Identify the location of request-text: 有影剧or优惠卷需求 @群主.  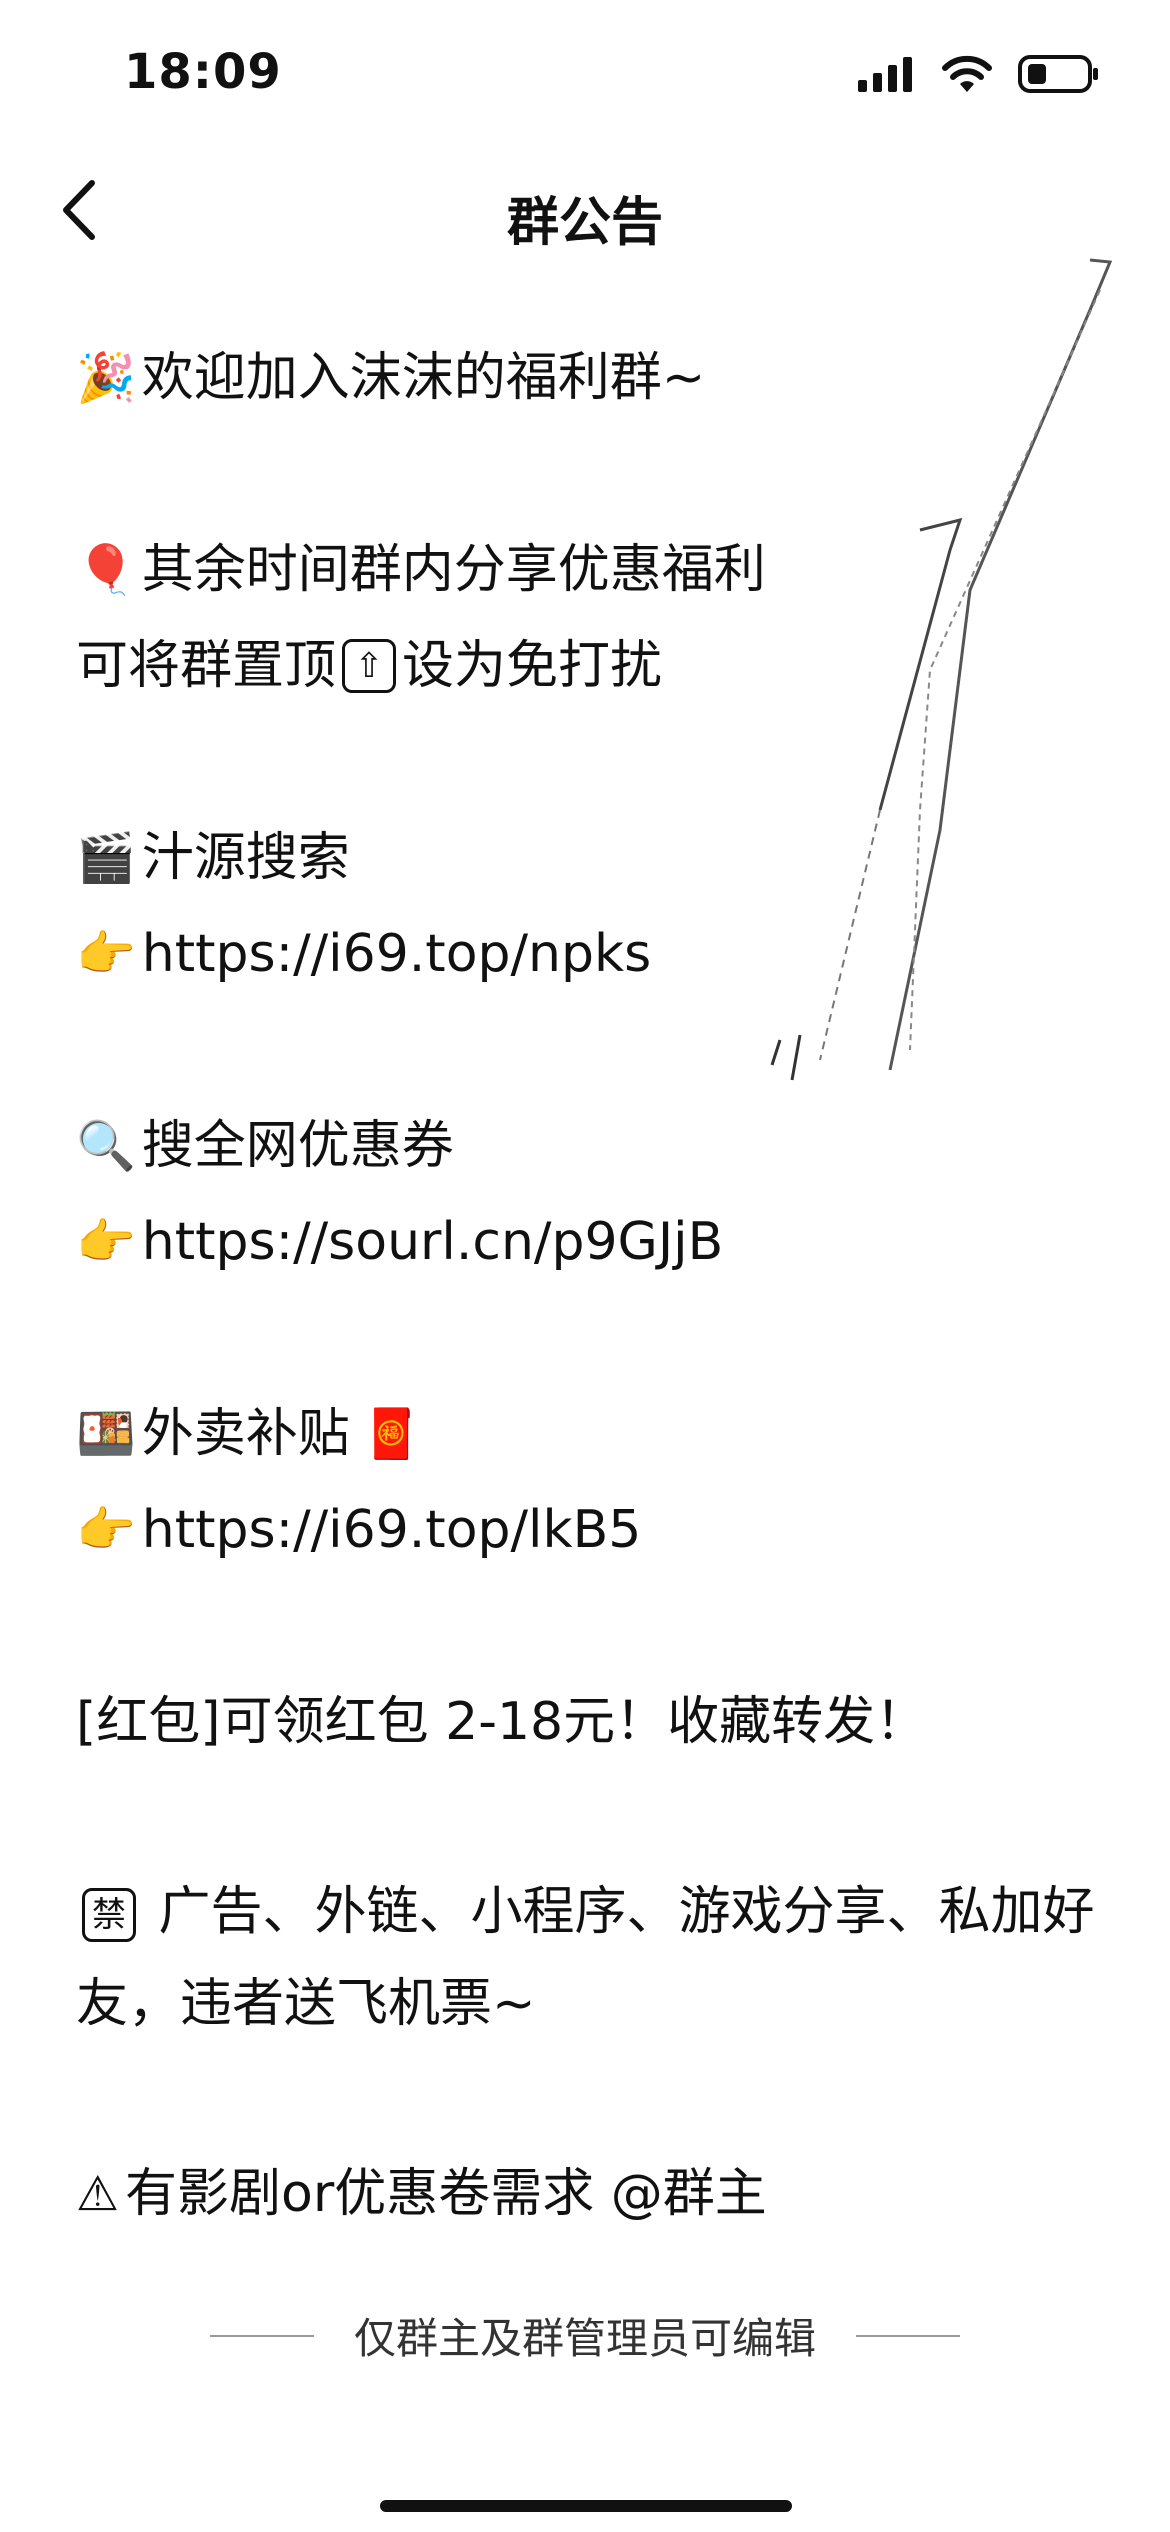
(446, 2194).